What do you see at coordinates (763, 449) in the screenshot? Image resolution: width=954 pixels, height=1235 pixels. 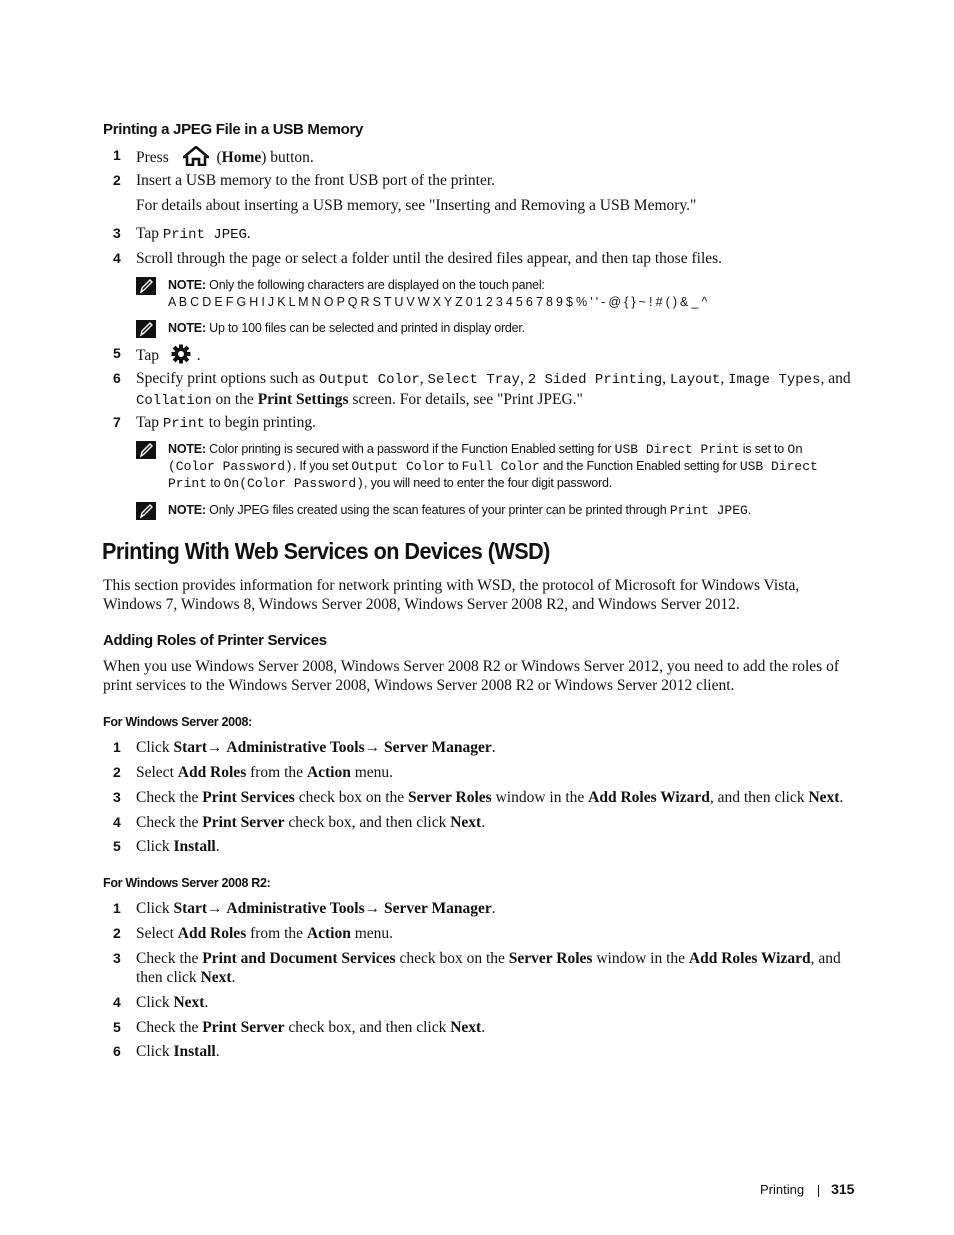 I see `note-text: is set to` at bounding box center [763, 449].